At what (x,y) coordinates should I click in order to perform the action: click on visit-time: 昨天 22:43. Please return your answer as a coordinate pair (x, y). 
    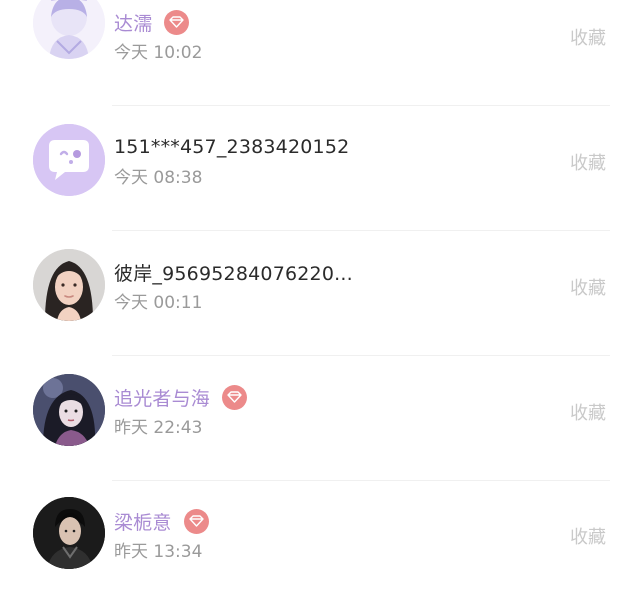
    Looking at the image, I should click on (158, 428).